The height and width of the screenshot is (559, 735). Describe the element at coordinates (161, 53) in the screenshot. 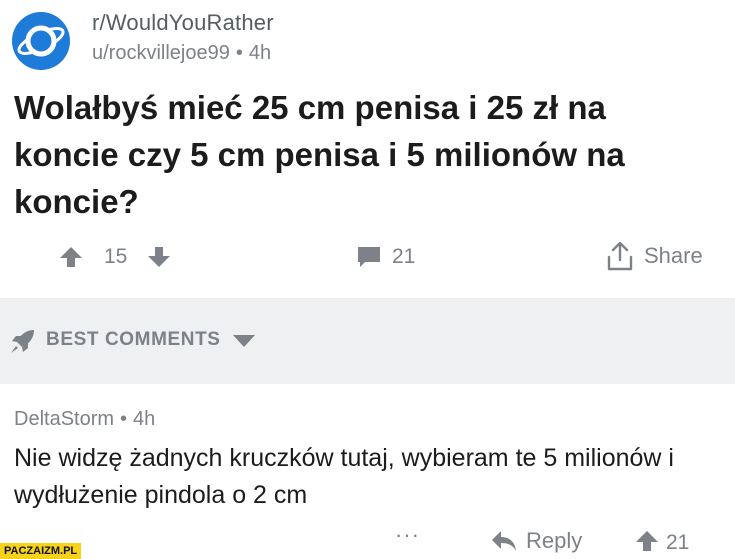

I see `post-author: u/rockvillejoe99` at that location.